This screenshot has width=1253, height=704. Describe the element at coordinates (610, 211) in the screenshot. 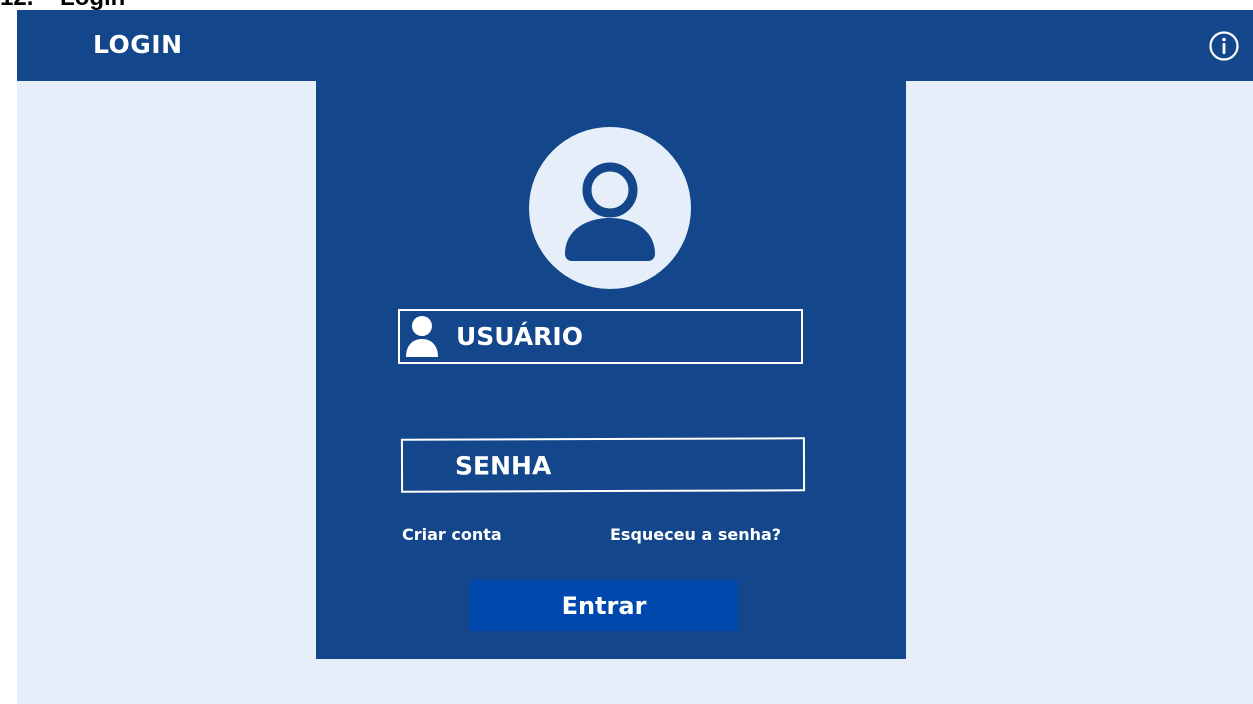

I see `user-avatar-icon` at that location.